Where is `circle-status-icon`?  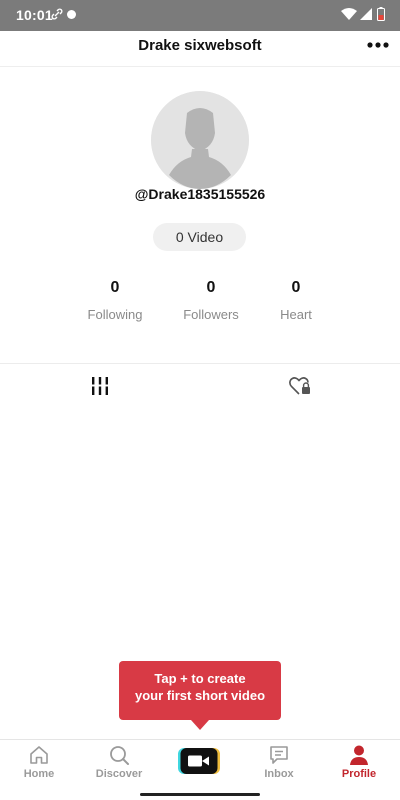 circle-status-icon is located at coordinates (71, 14).